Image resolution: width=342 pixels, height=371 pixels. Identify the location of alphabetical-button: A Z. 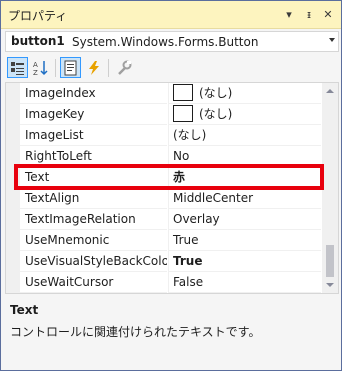
(40, 67).